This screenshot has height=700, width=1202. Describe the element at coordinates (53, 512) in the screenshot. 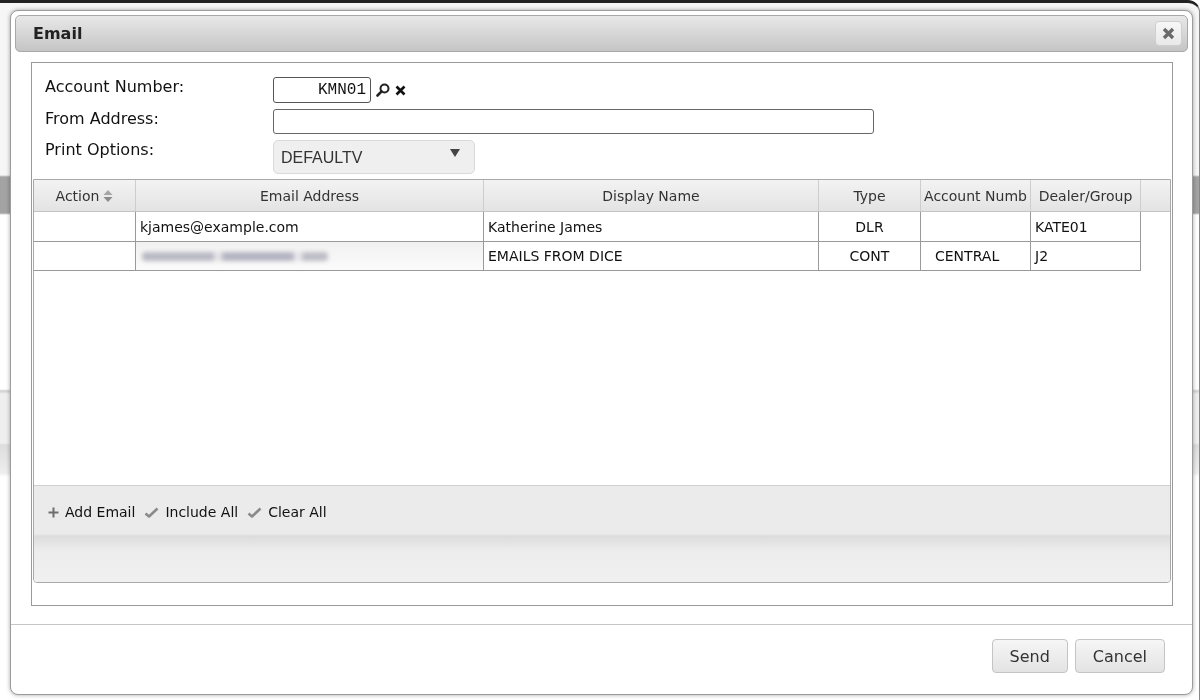

I see `plus-icon` at that location.